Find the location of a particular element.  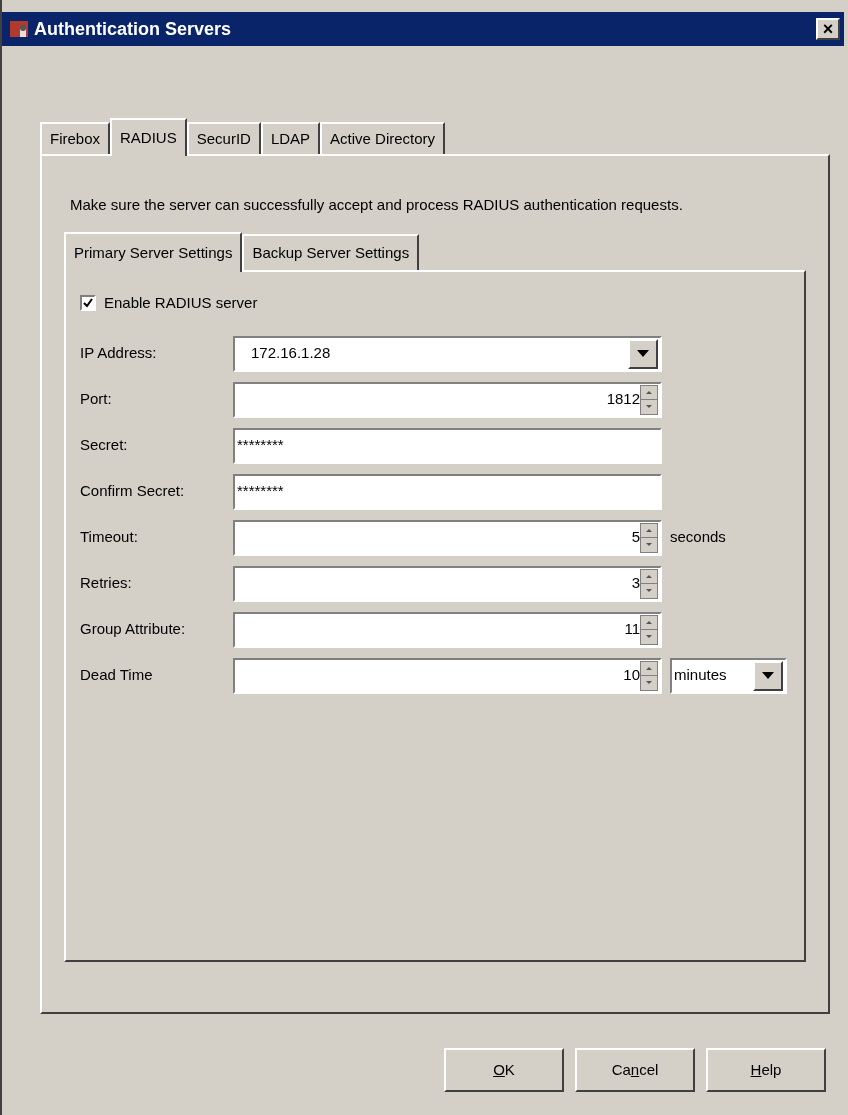

spinner-field: 1812 is located at coordinates (447, 399).